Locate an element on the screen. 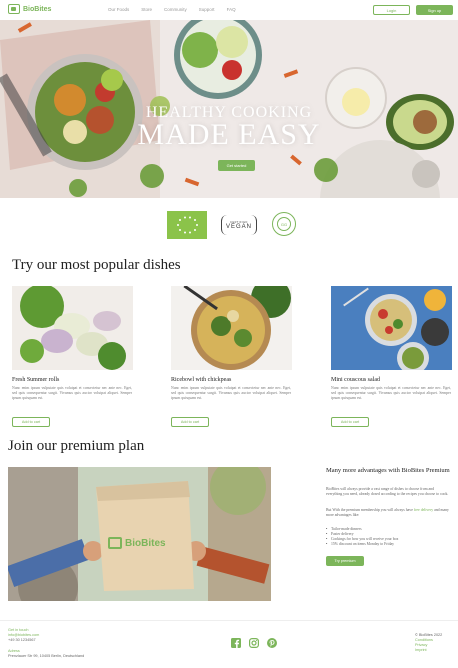 Image resolution: width=458 pixels, height=668 pixels. list-item: 15% discount on items Monday to Friday is located at coordinates (388, 544).